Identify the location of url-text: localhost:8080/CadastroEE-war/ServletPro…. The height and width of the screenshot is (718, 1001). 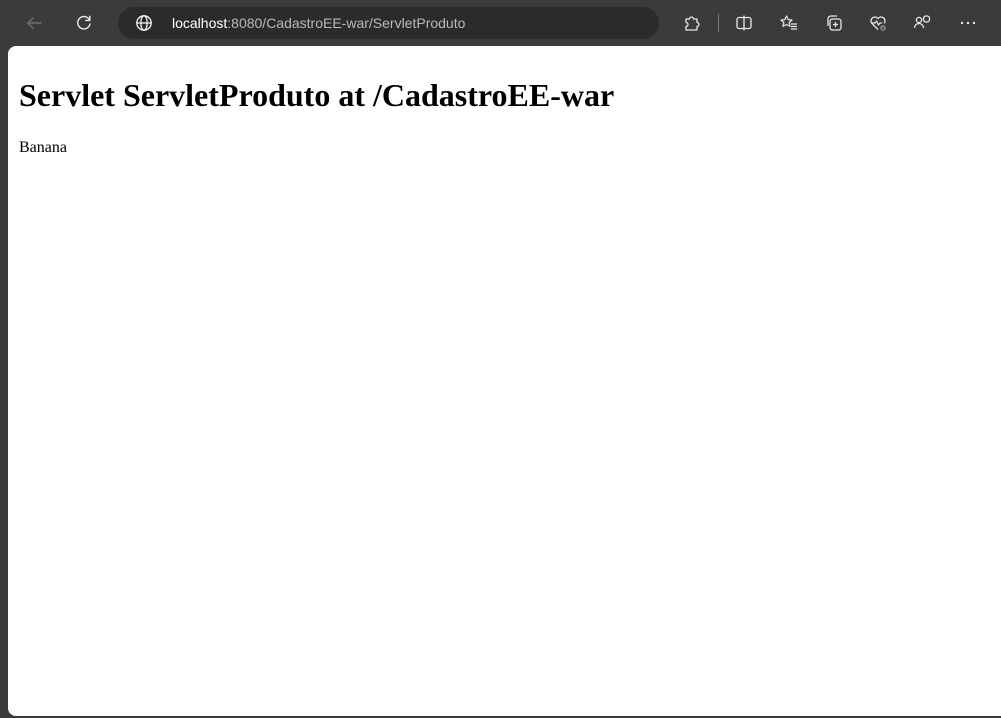
(318, 23).